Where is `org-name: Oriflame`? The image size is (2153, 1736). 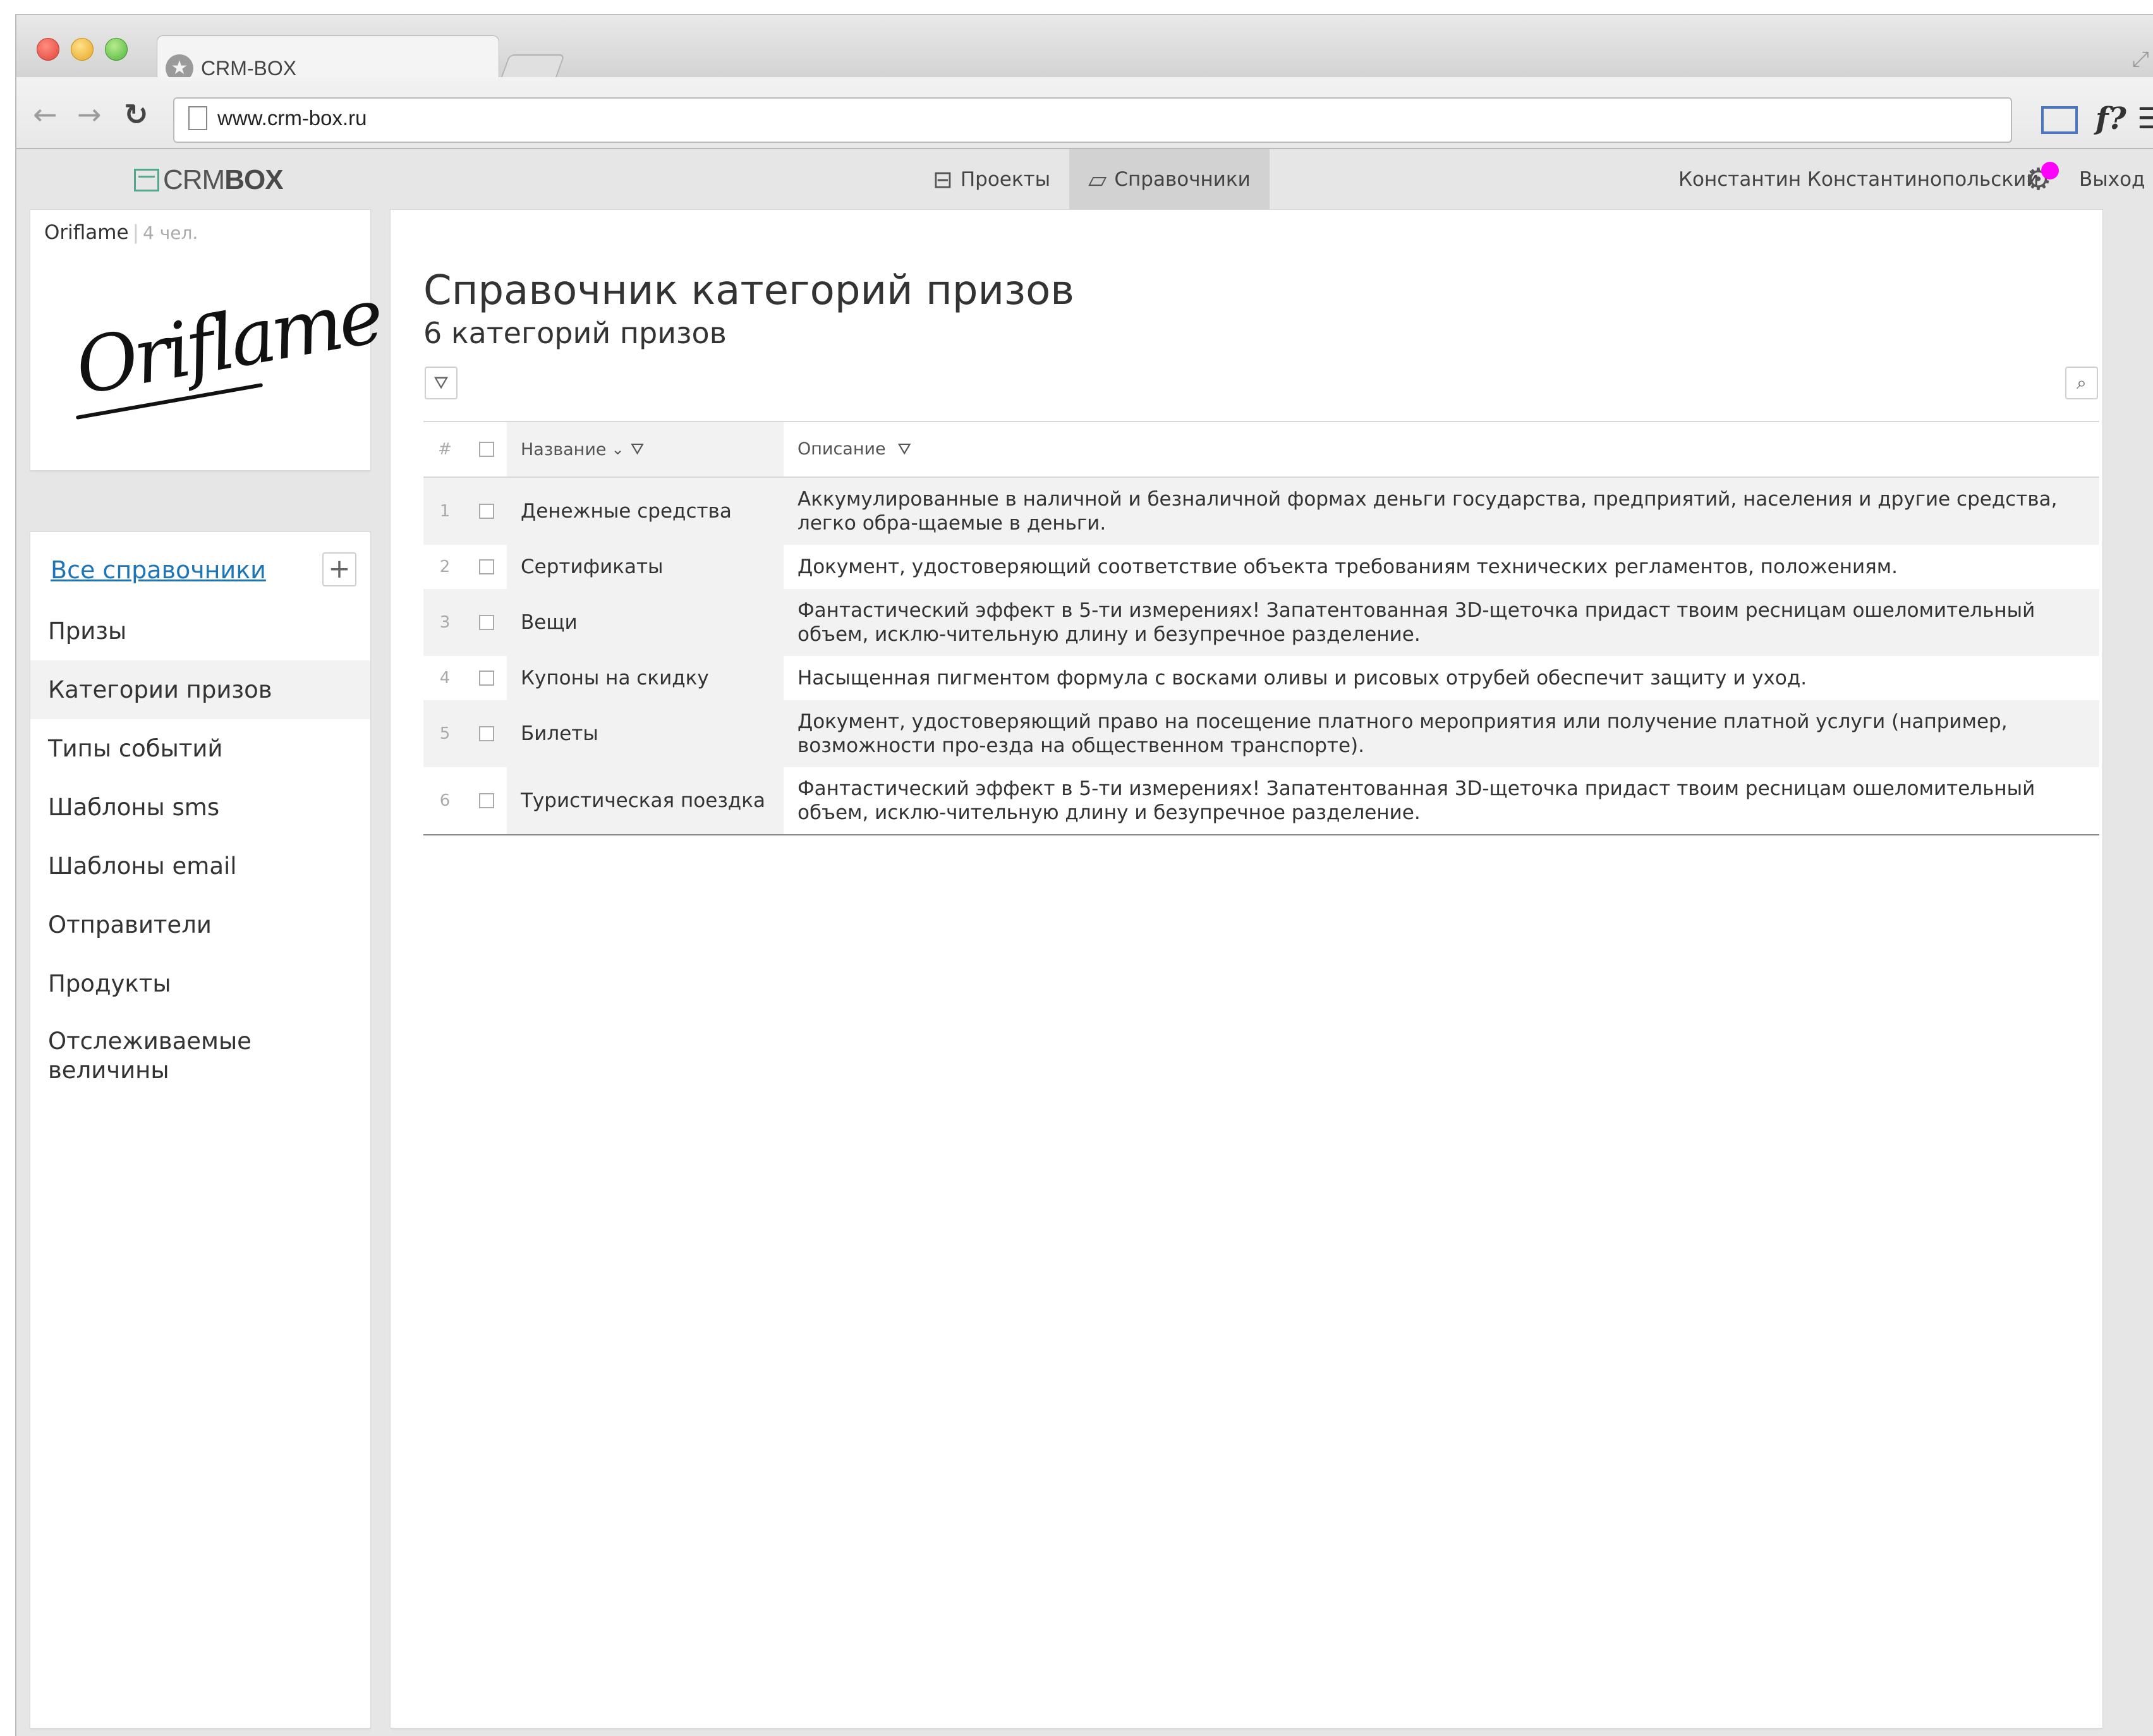 org-name: Oriflame is located at coordinates (86, 232).